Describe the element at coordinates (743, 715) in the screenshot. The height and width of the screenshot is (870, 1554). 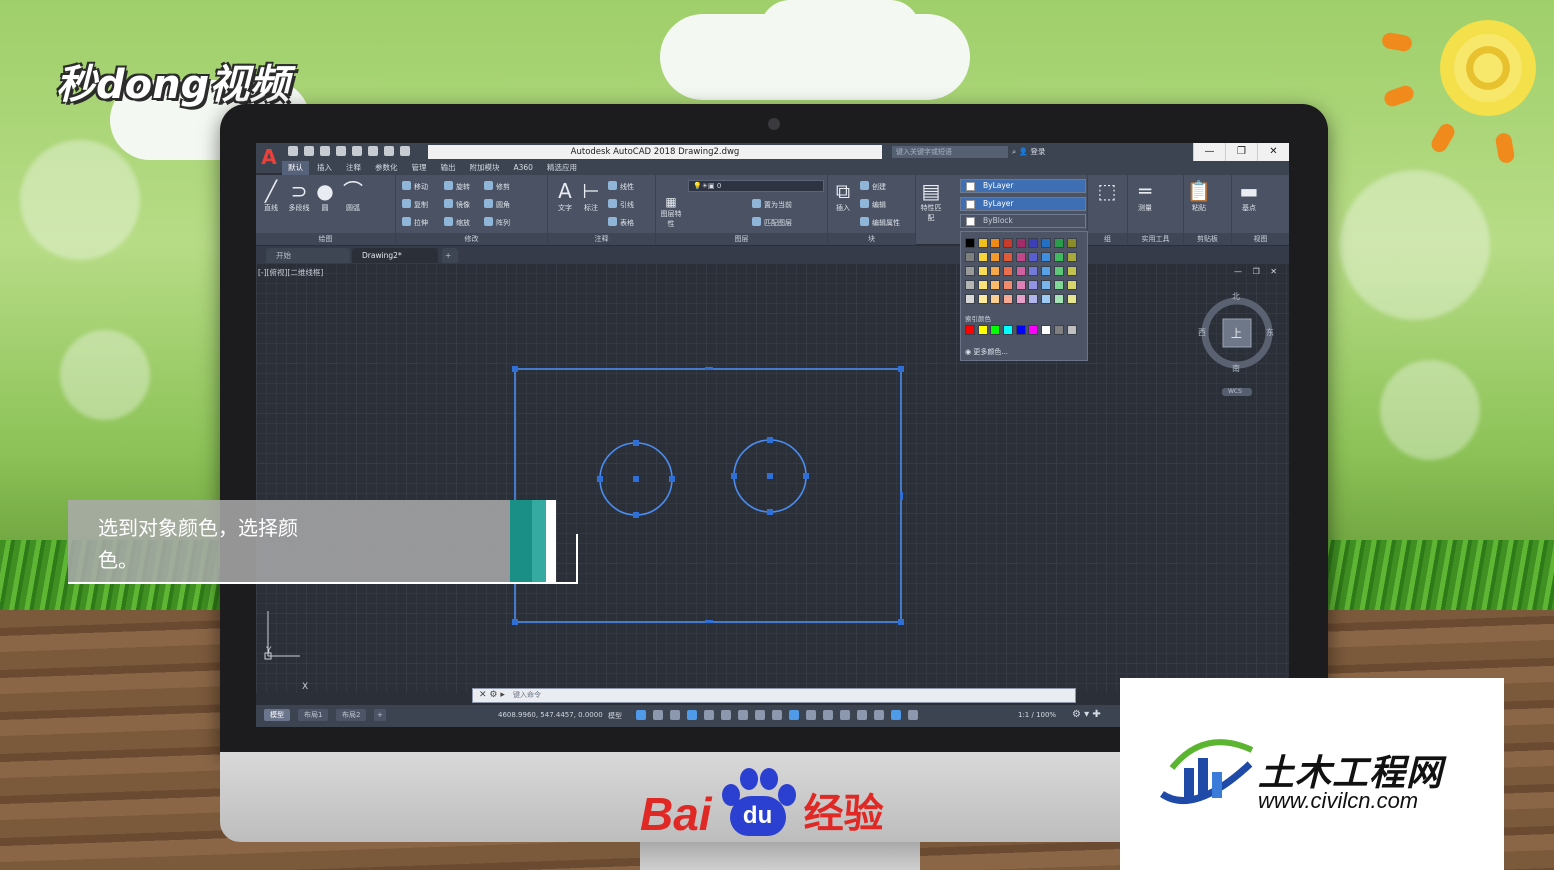
I see `osnap-tracking-icon` at that location.